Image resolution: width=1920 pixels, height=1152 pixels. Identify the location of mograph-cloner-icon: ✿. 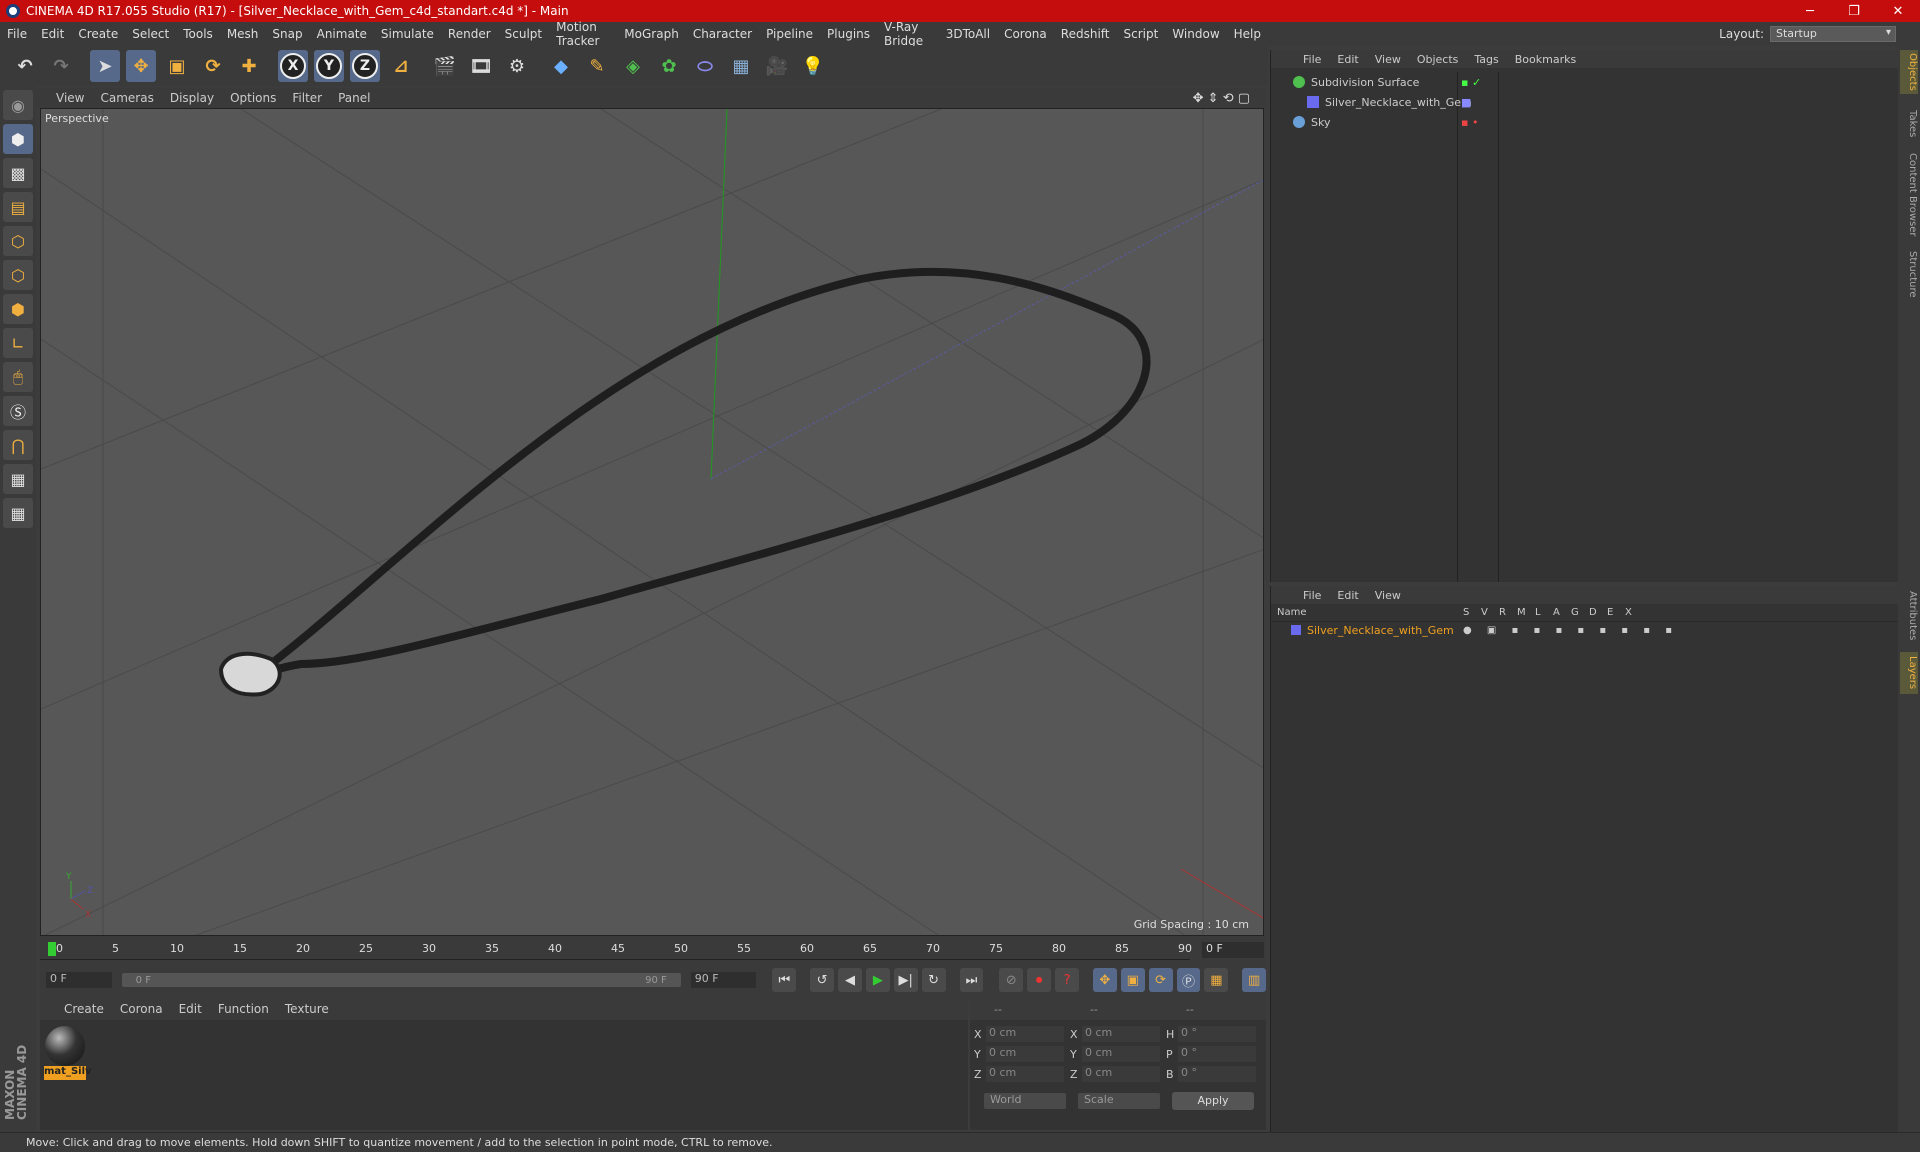
(669, 66).